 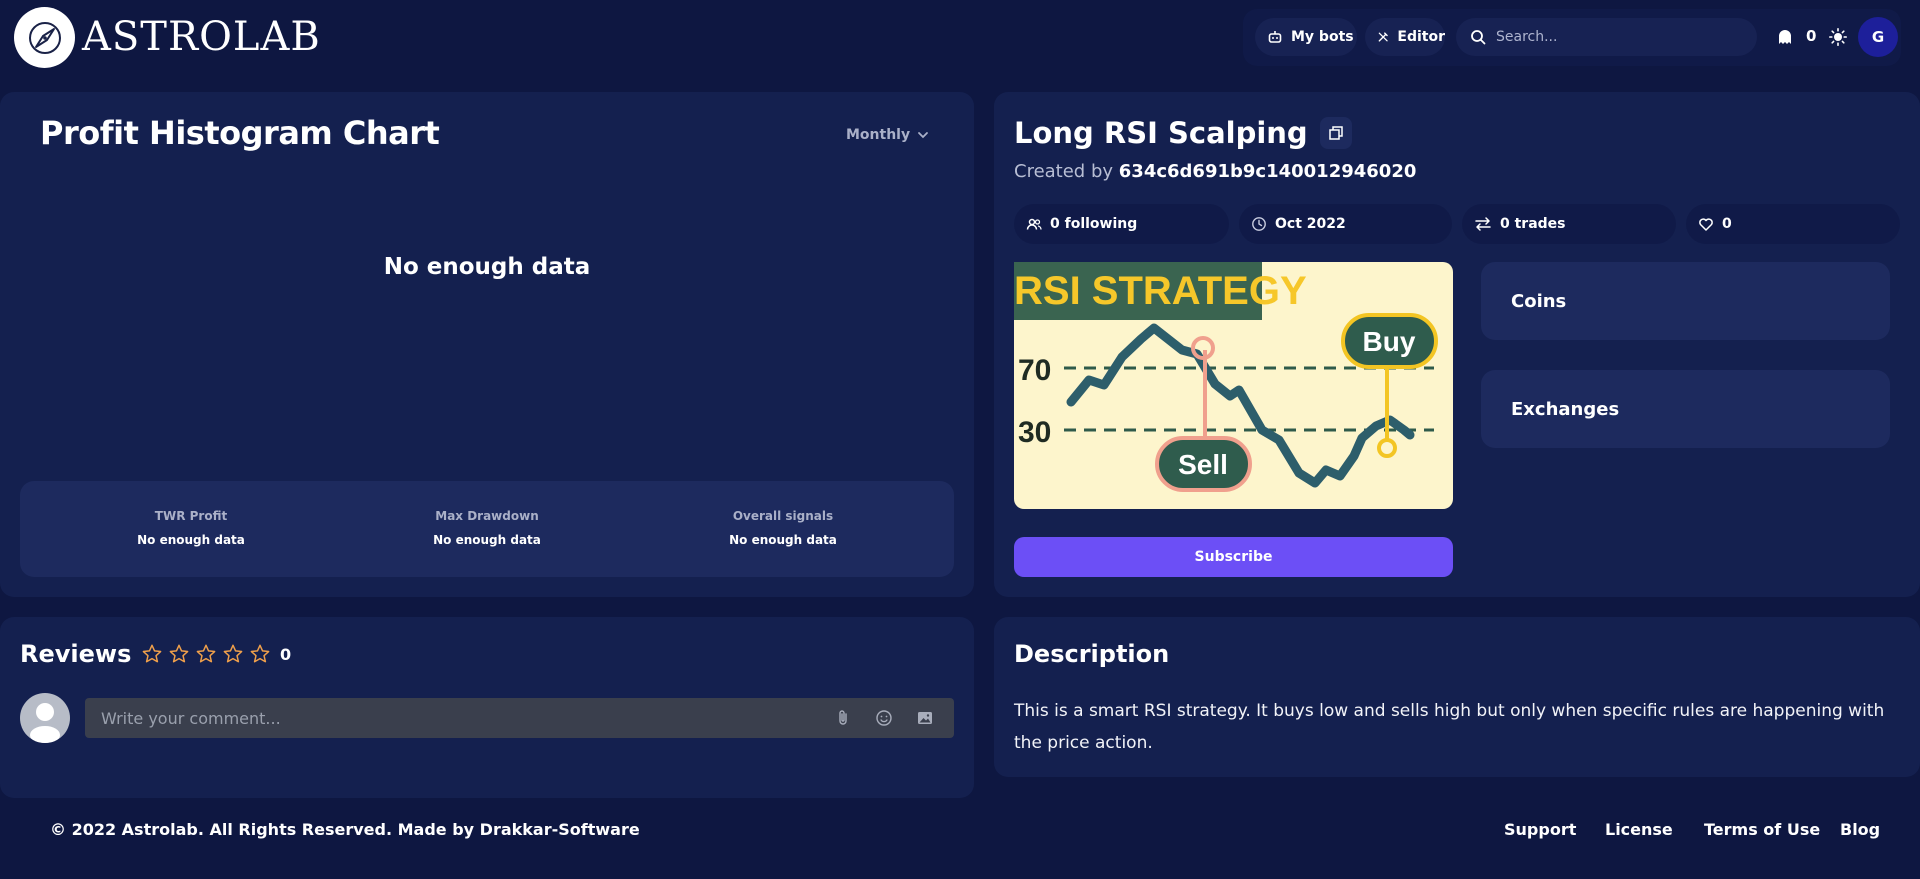 I want to click on search-input, so click(x=1616, y=37).